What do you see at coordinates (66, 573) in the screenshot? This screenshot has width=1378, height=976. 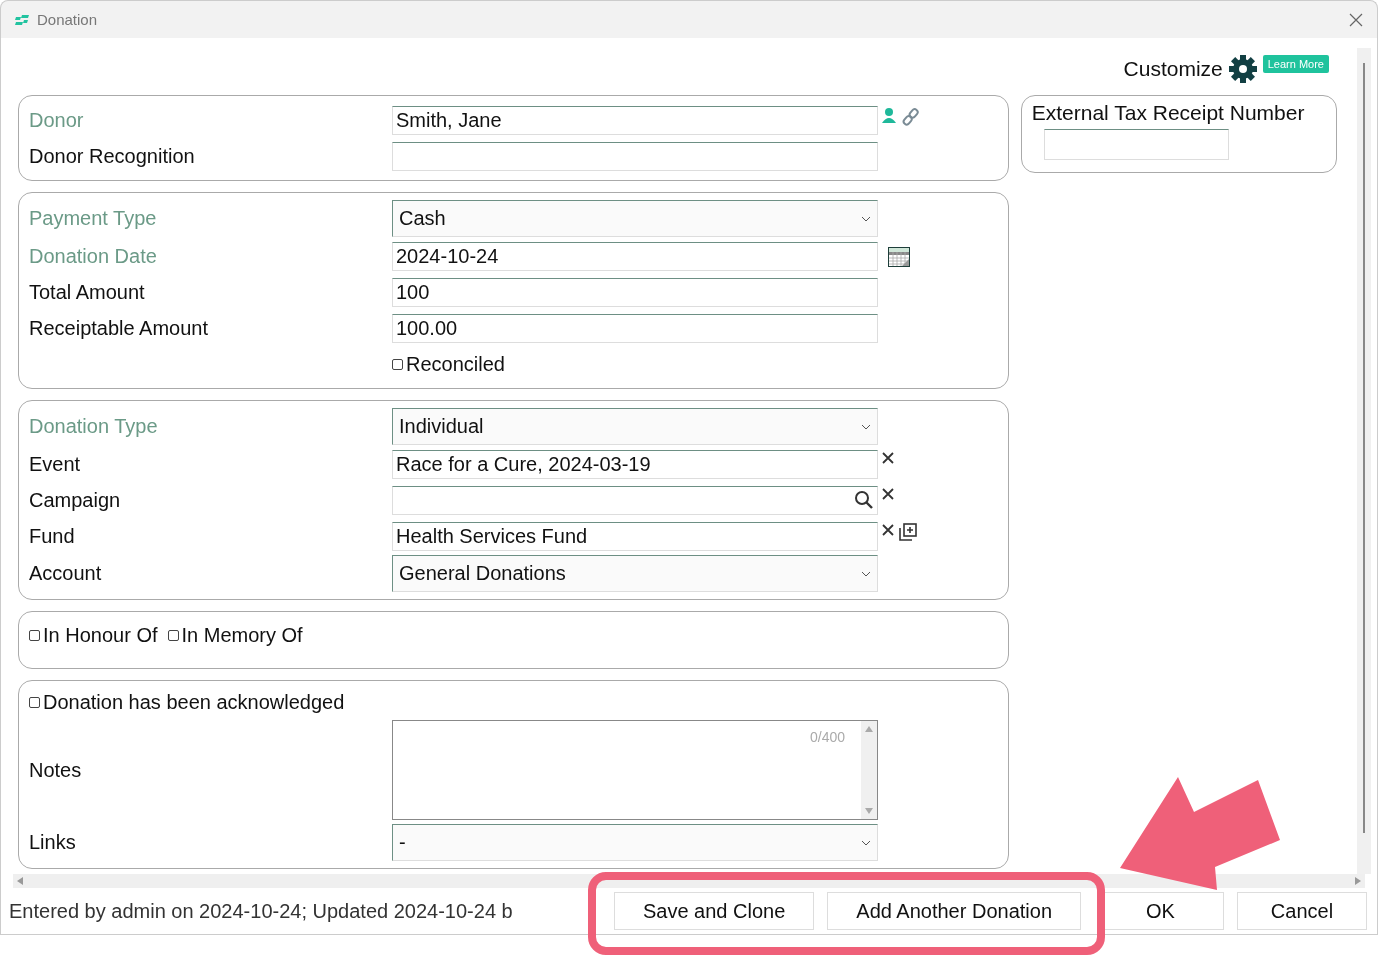 I see `field-label: Account` at bounding box center [66, 573].